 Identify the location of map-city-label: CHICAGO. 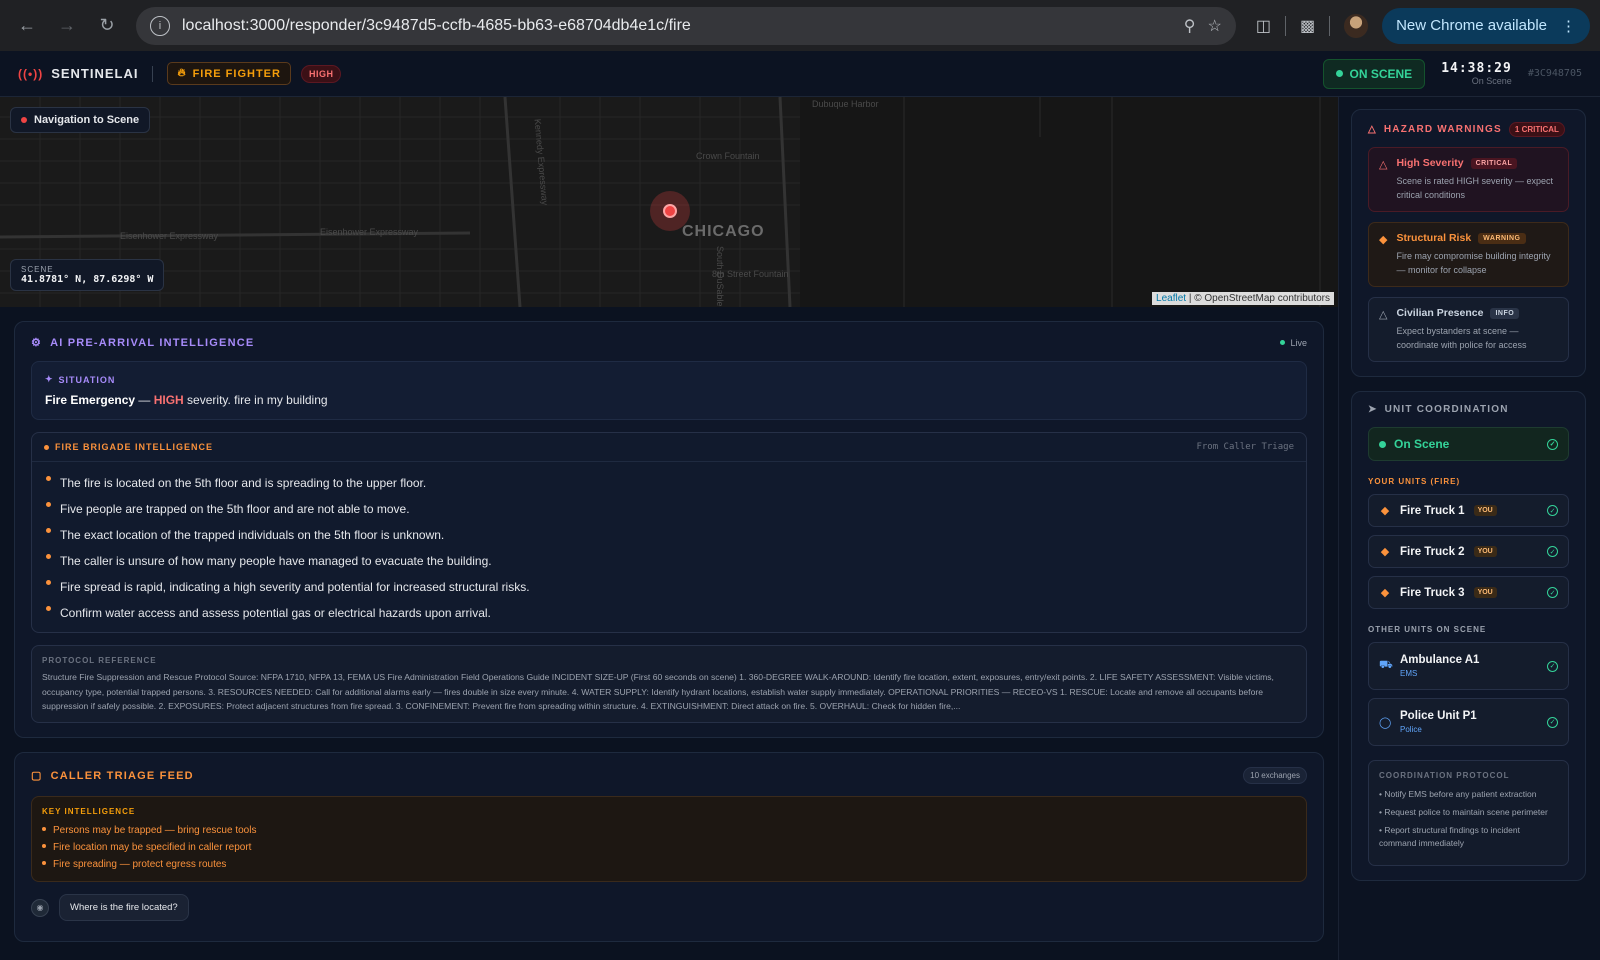
(723, 231).